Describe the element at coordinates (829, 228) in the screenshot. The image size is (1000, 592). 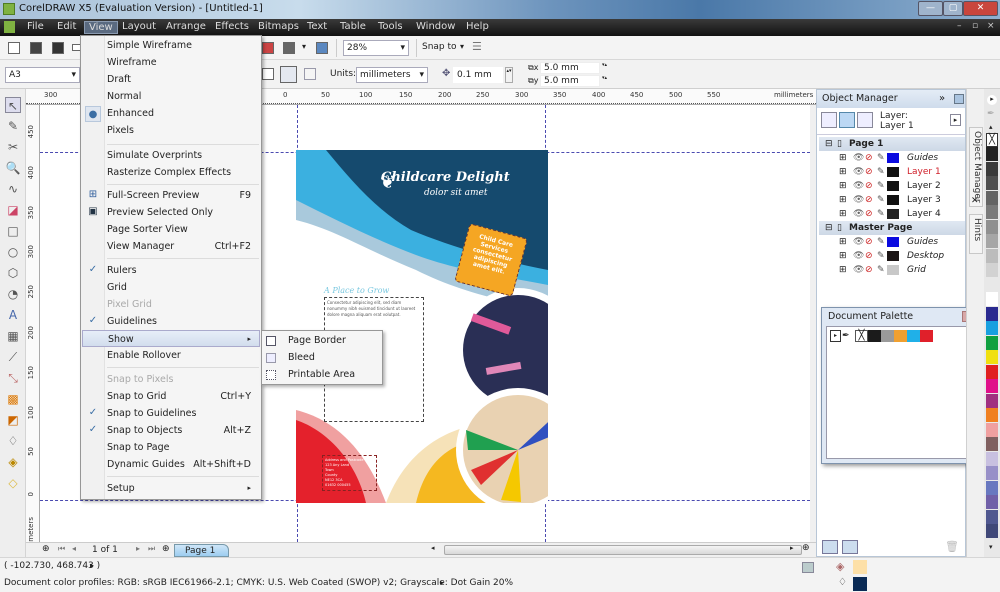
I see `collapse-icon: ⊟` at that location.